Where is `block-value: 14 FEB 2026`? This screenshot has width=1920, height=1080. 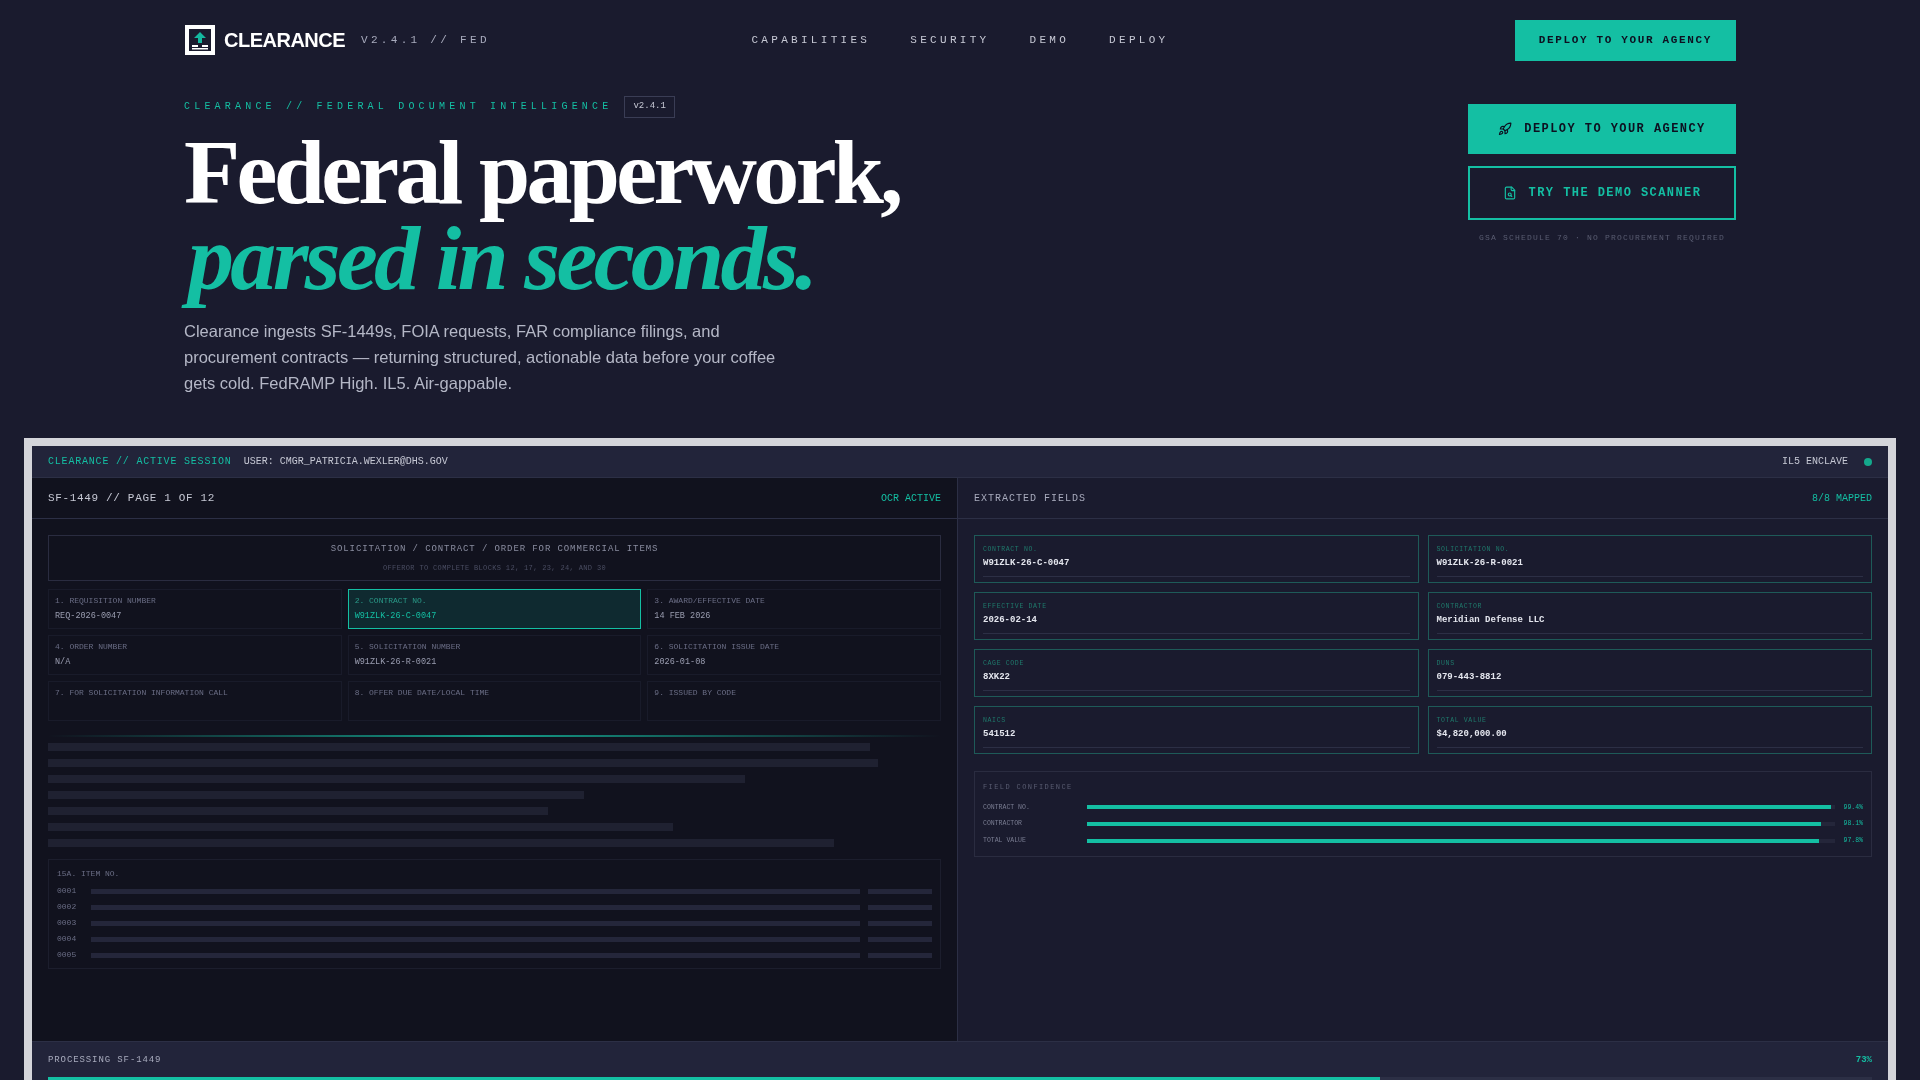 block-value: 14 FEB 2026 is located at coordinates (683, 616).